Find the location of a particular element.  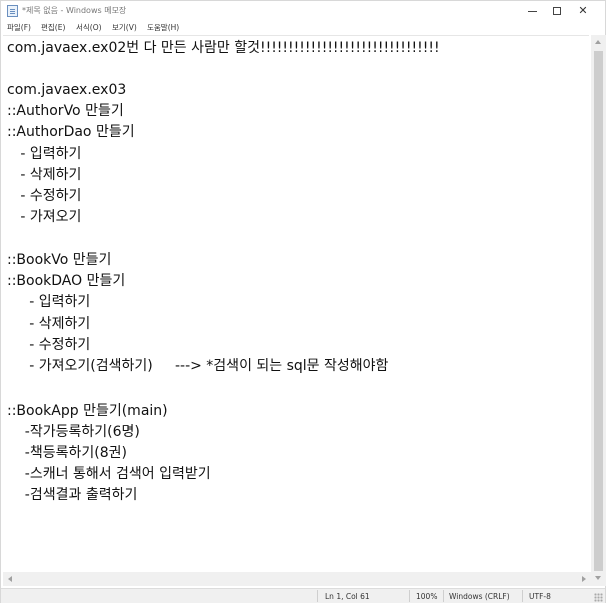

editor-line: com.javaex.ex03 is located at coordinates (67, 90).